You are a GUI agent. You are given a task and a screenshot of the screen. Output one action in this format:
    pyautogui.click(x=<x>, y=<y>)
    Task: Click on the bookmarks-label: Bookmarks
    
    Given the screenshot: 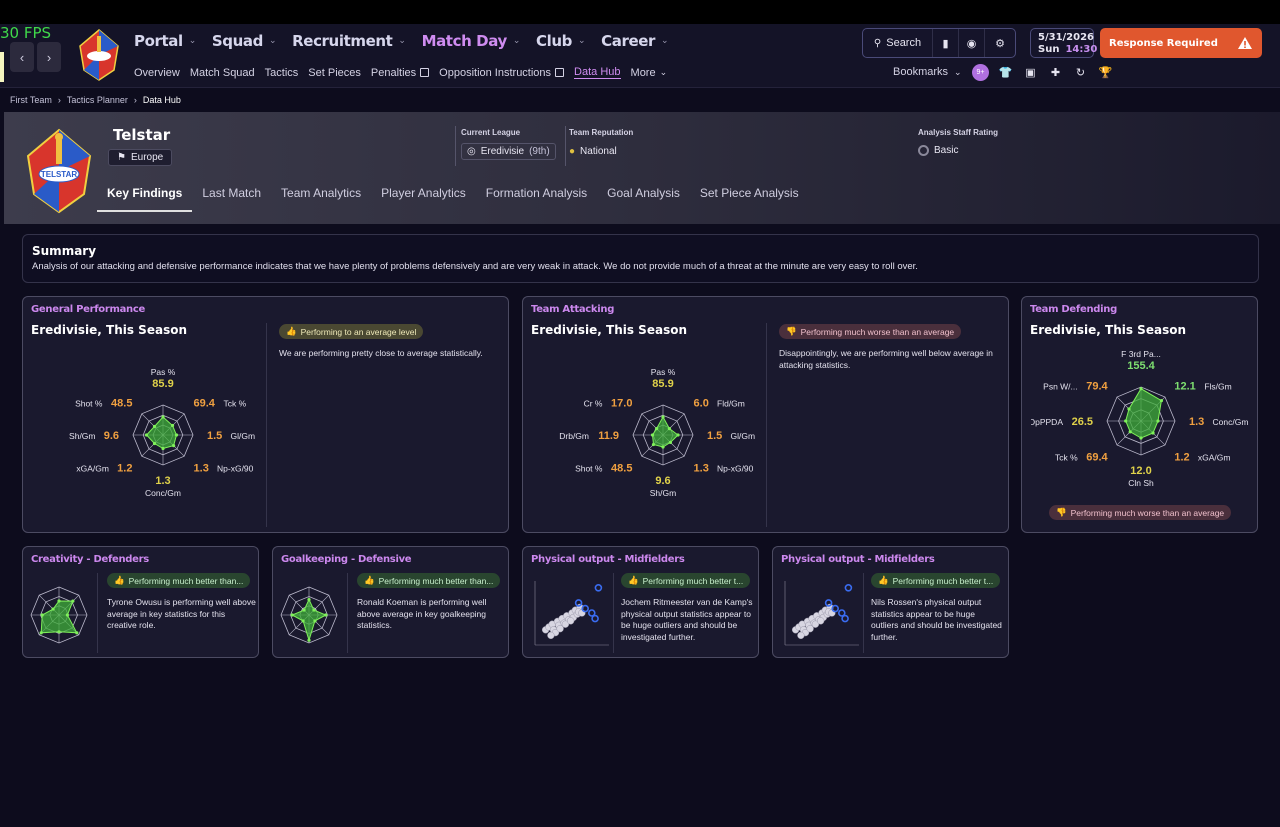 What is the action you would take?
    pyautogui.click(x=921, y=72)
    